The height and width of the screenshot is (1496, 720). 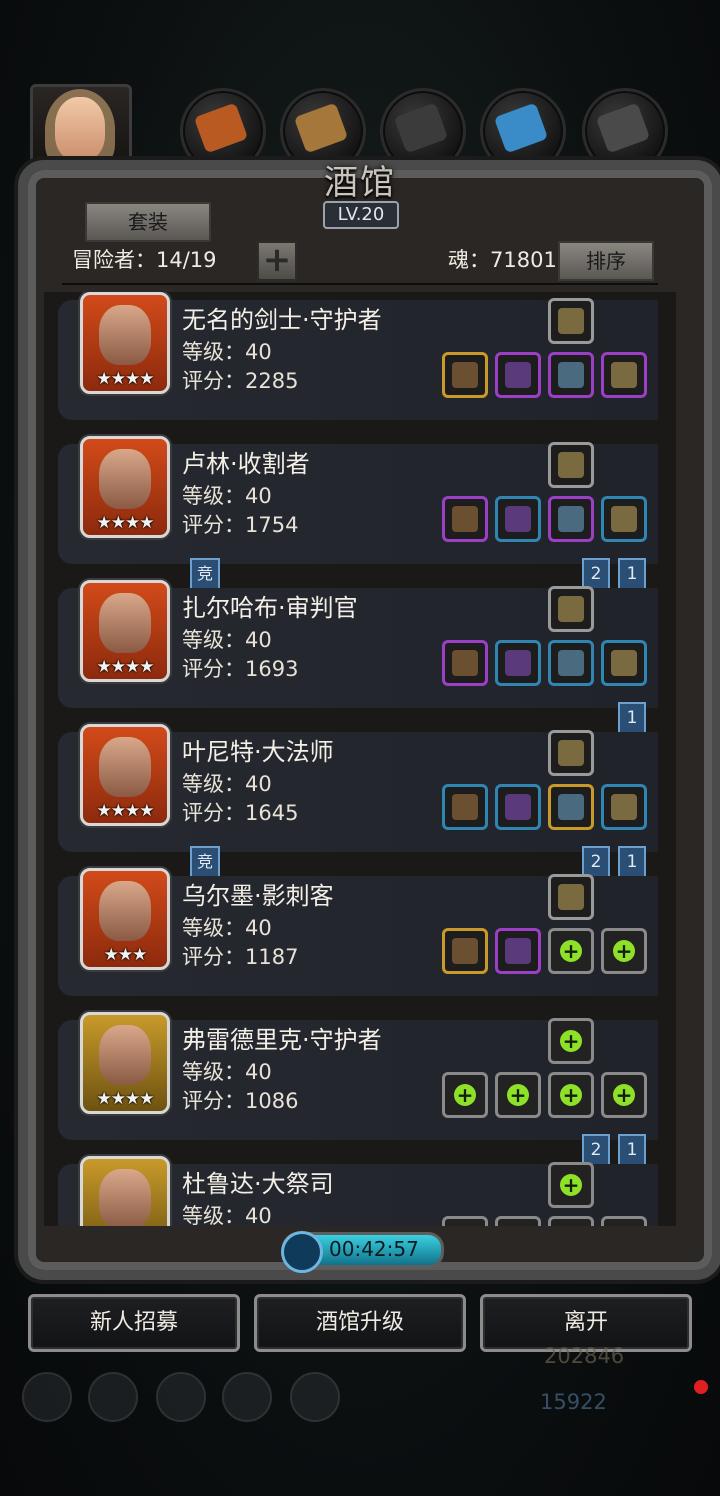 What do you see at coordinates (258, 896) in the screenshot?
I see `hero-name: 乌尔墨·影刺客` at bounding box center [258, 896].